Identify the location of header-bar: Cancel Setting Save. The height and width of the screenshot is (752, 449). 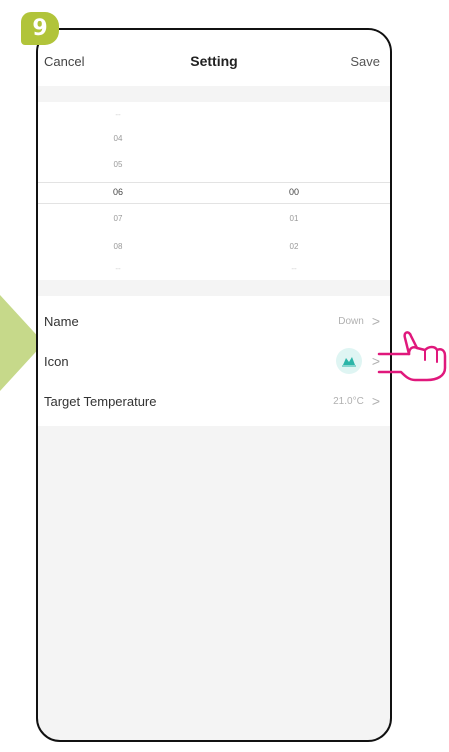
(214, 58).